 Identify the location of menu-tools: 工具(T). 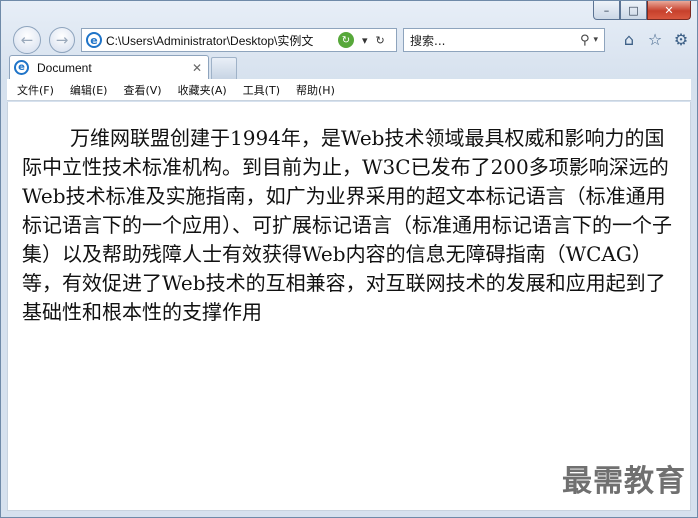
(261, 90).